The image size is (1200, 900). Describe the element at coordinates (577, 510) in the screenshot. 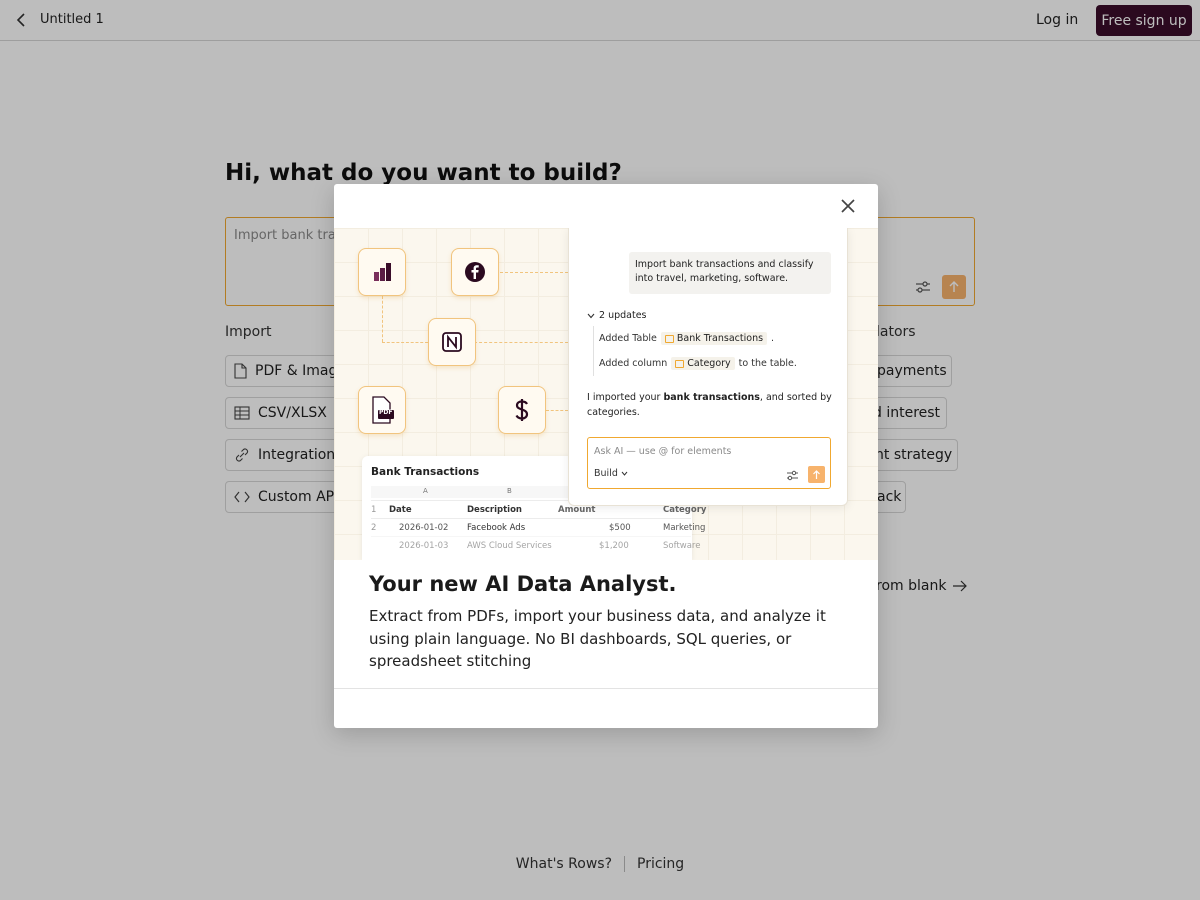

I see `header-amount: Amount` at that location.